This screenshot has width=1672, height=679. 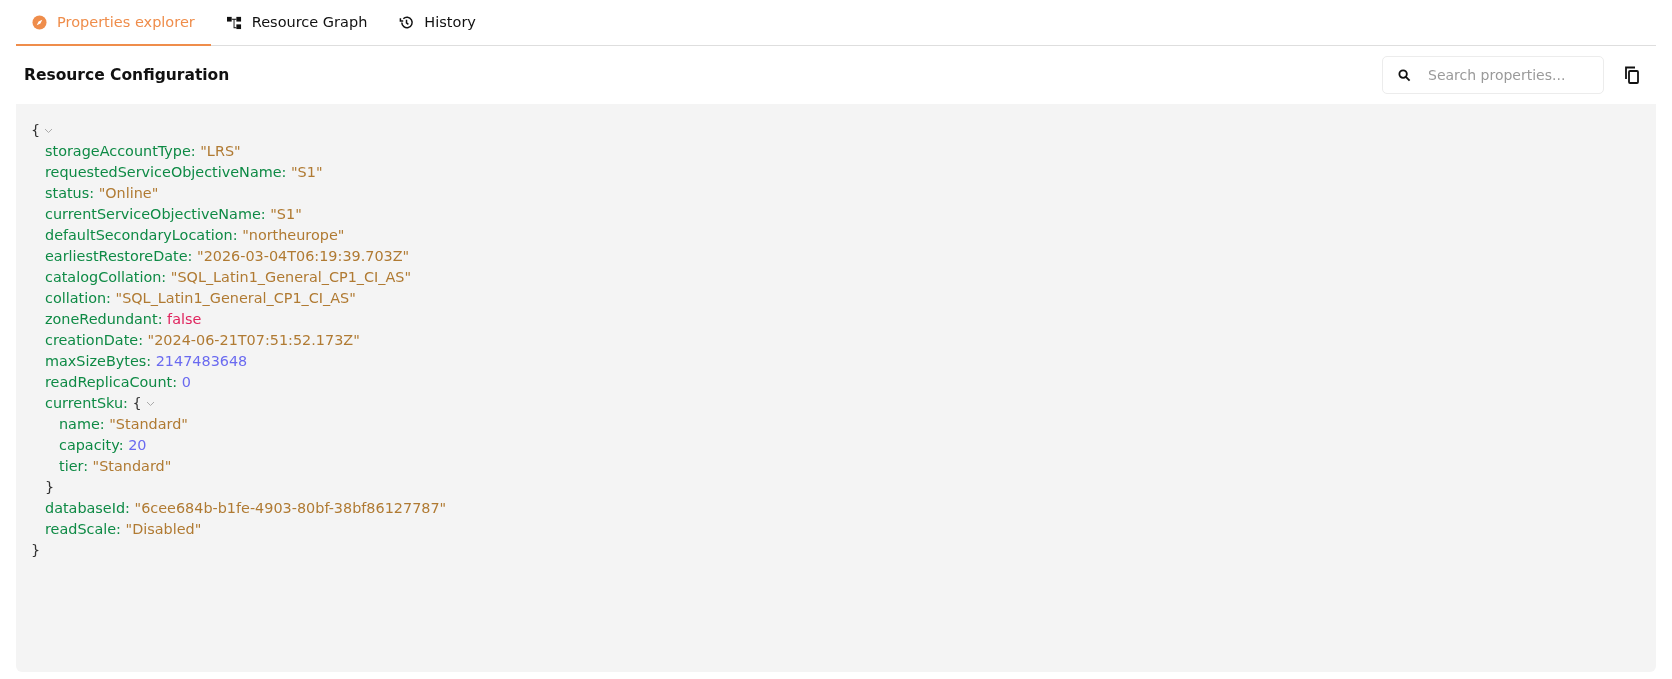 What do you see at coordinates (201, 361) in the screenshot?
I see `json-value: 2147483648` at bounding box center [201, 361].